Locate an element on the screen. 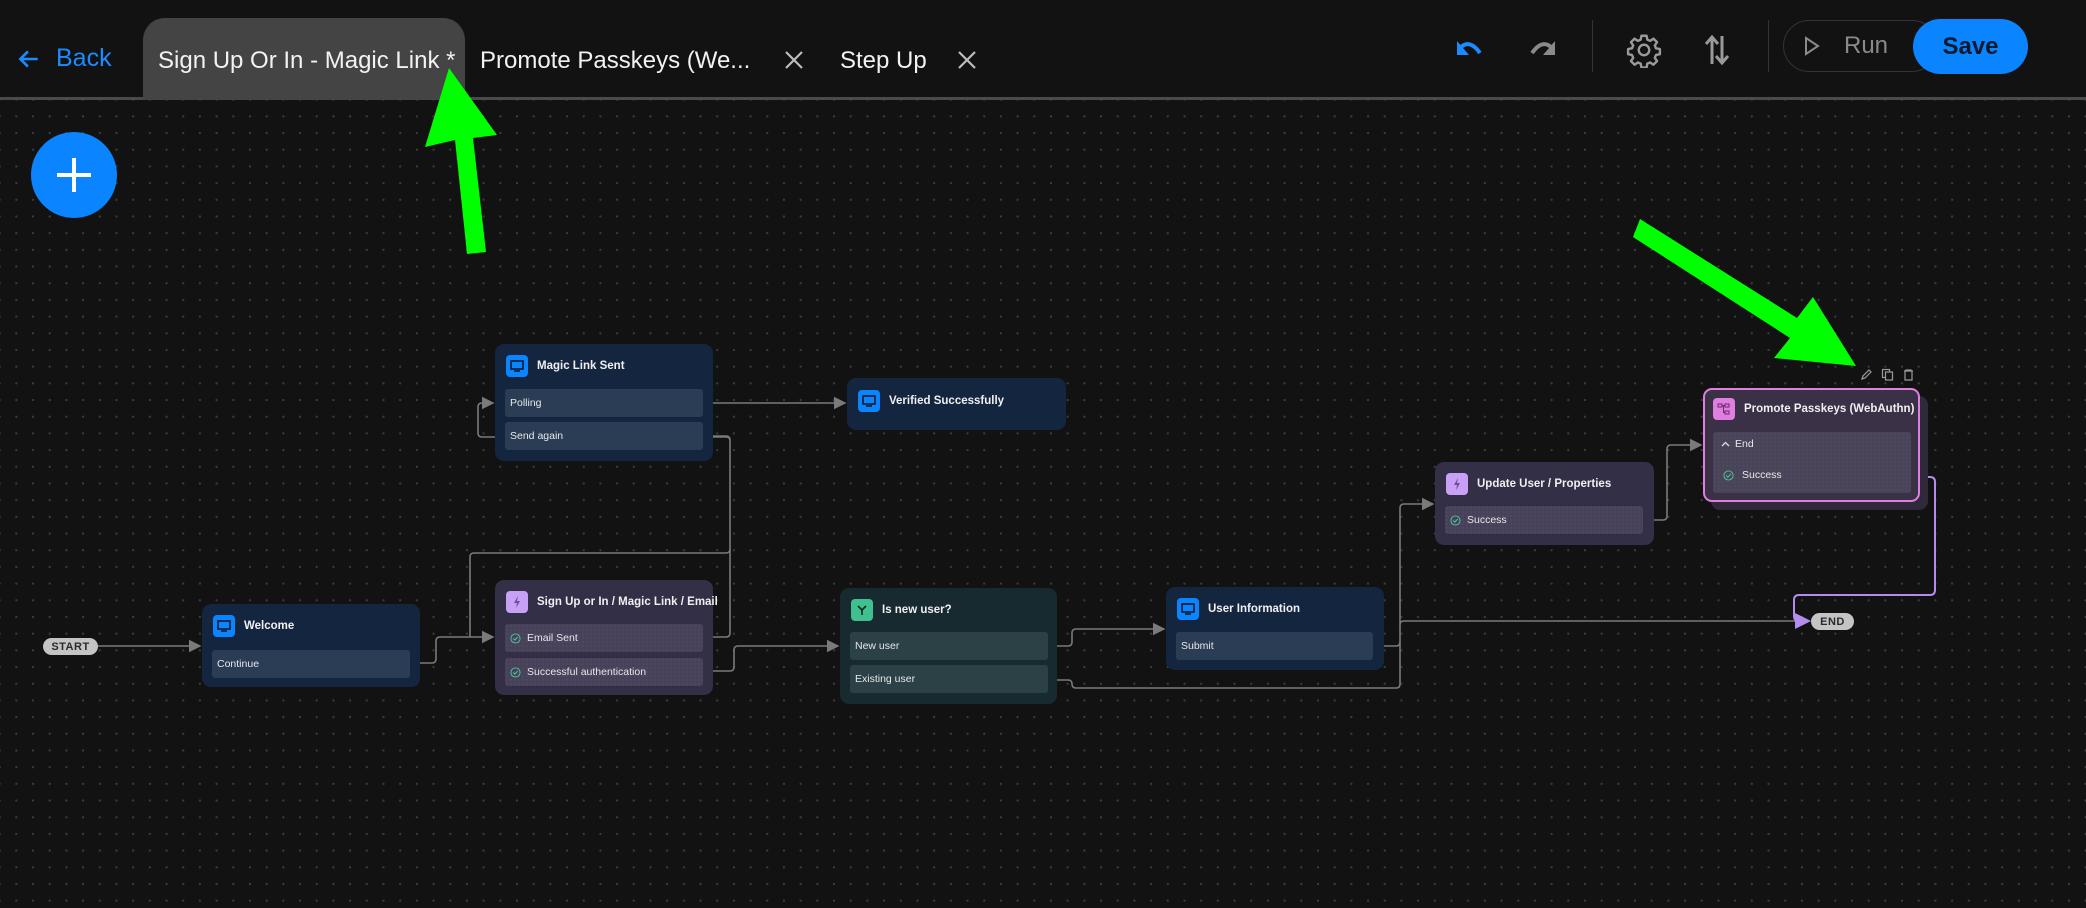 This screenshot has width=2086, height=908. output-label: Send again is located at coordinates (537, 436).